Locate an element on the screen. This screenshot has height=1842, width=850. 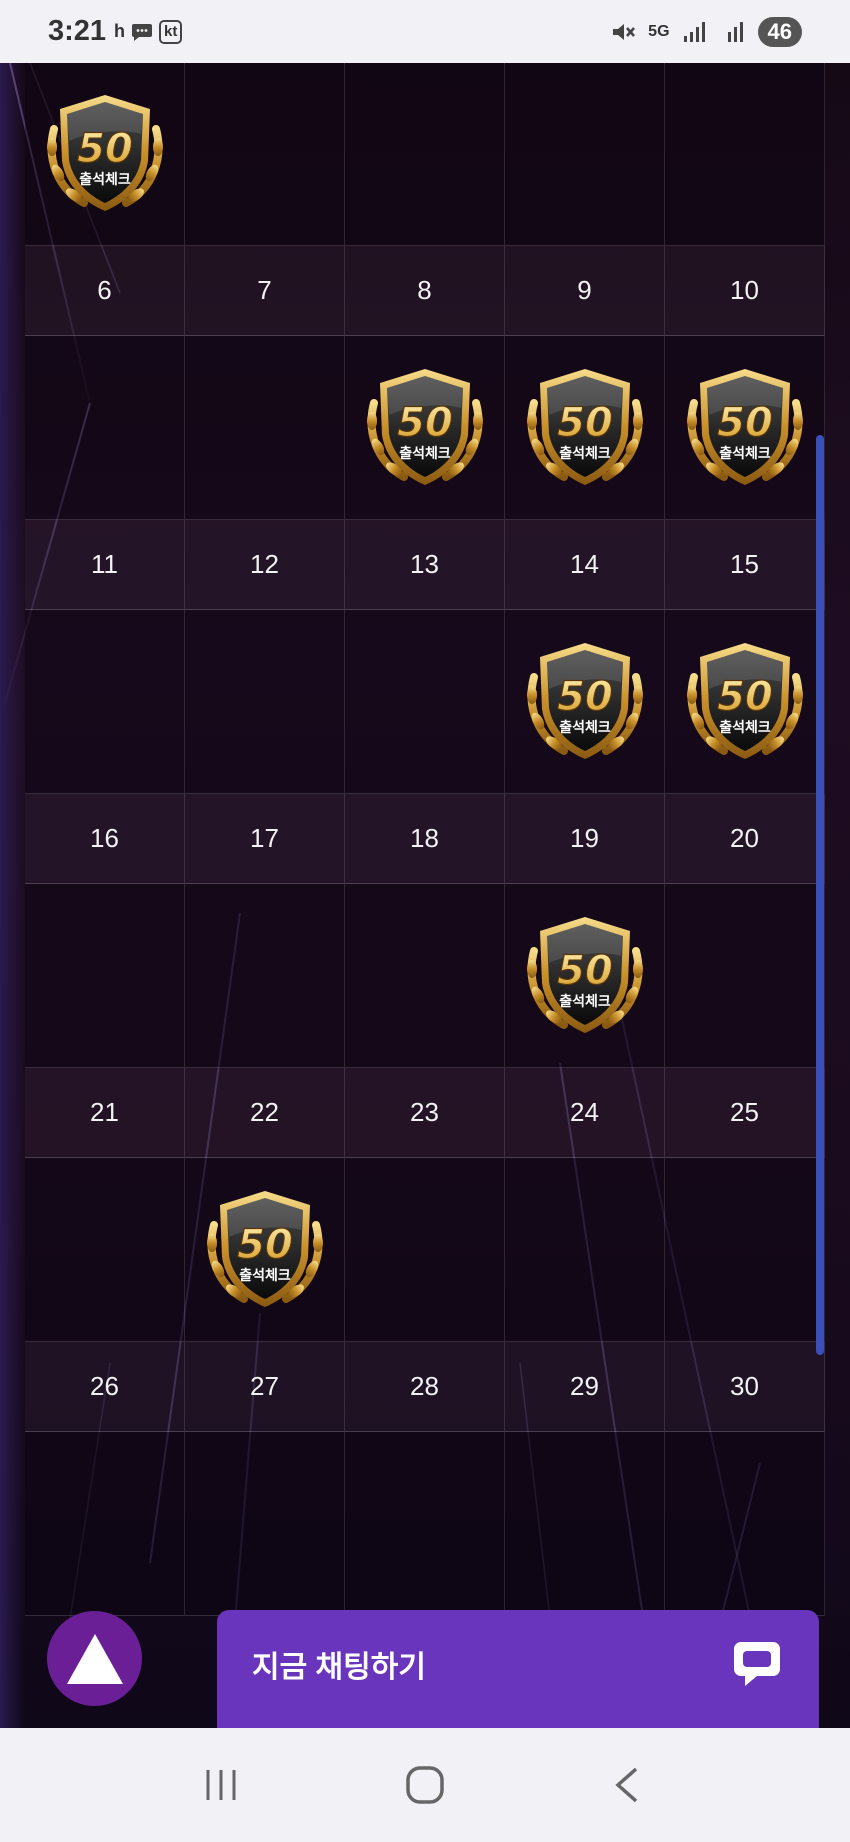
chat-bubble-icon is located at coordinates (757, 1664).